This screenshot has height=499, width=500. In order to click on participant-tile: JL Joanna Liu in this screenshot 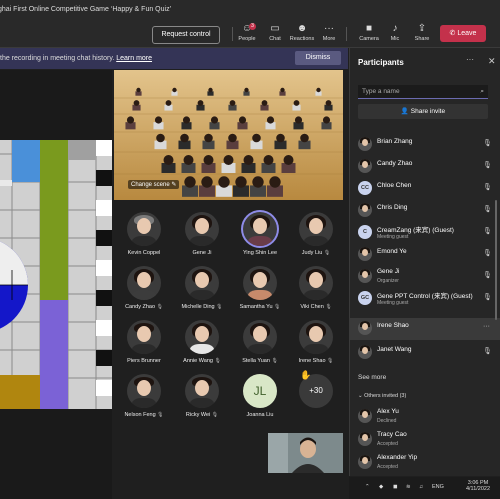, I will do `click(260, 396)`.